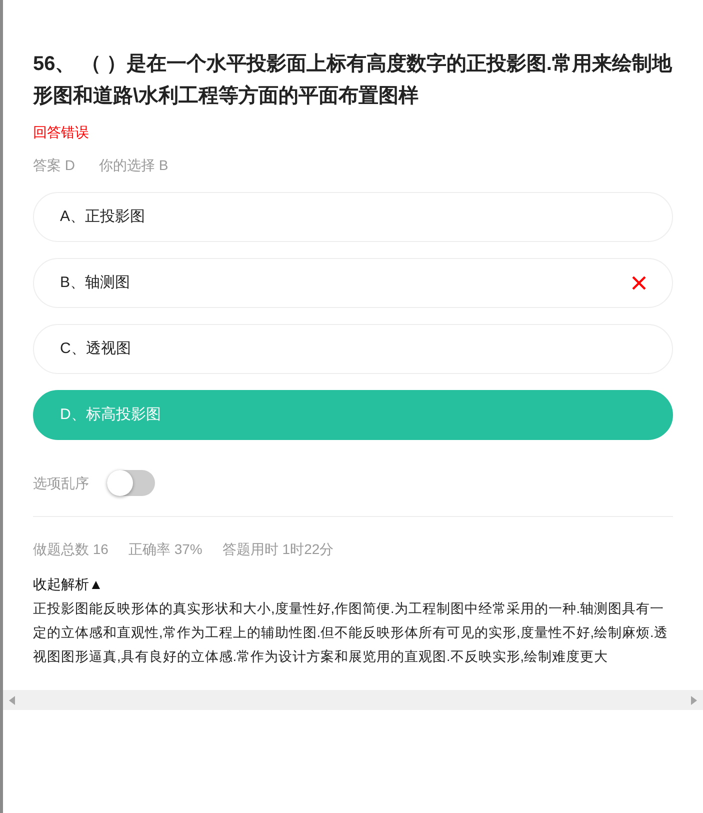 Image resolution: width=703 pixels, height=813 pixels. I want to click on answer-option: A、正投影图, so click(353, 217).